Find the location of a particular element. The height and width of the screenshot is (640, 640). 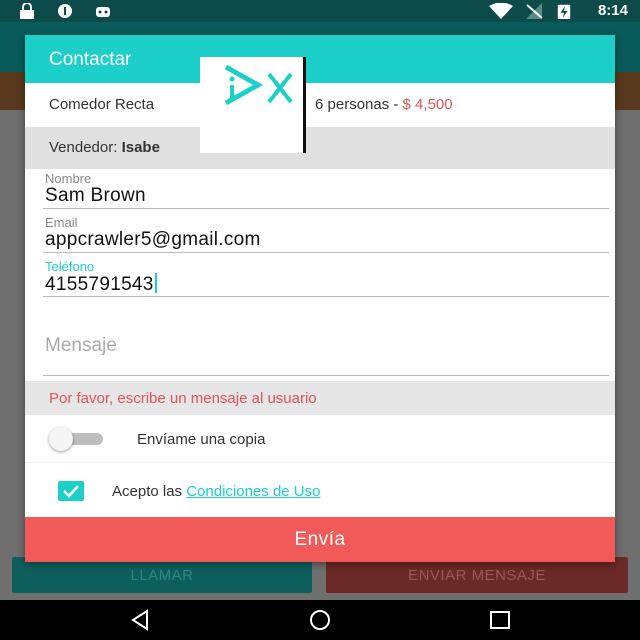

product-details: 6 personas - $ 4,500 is located at coordinates (384, 104).